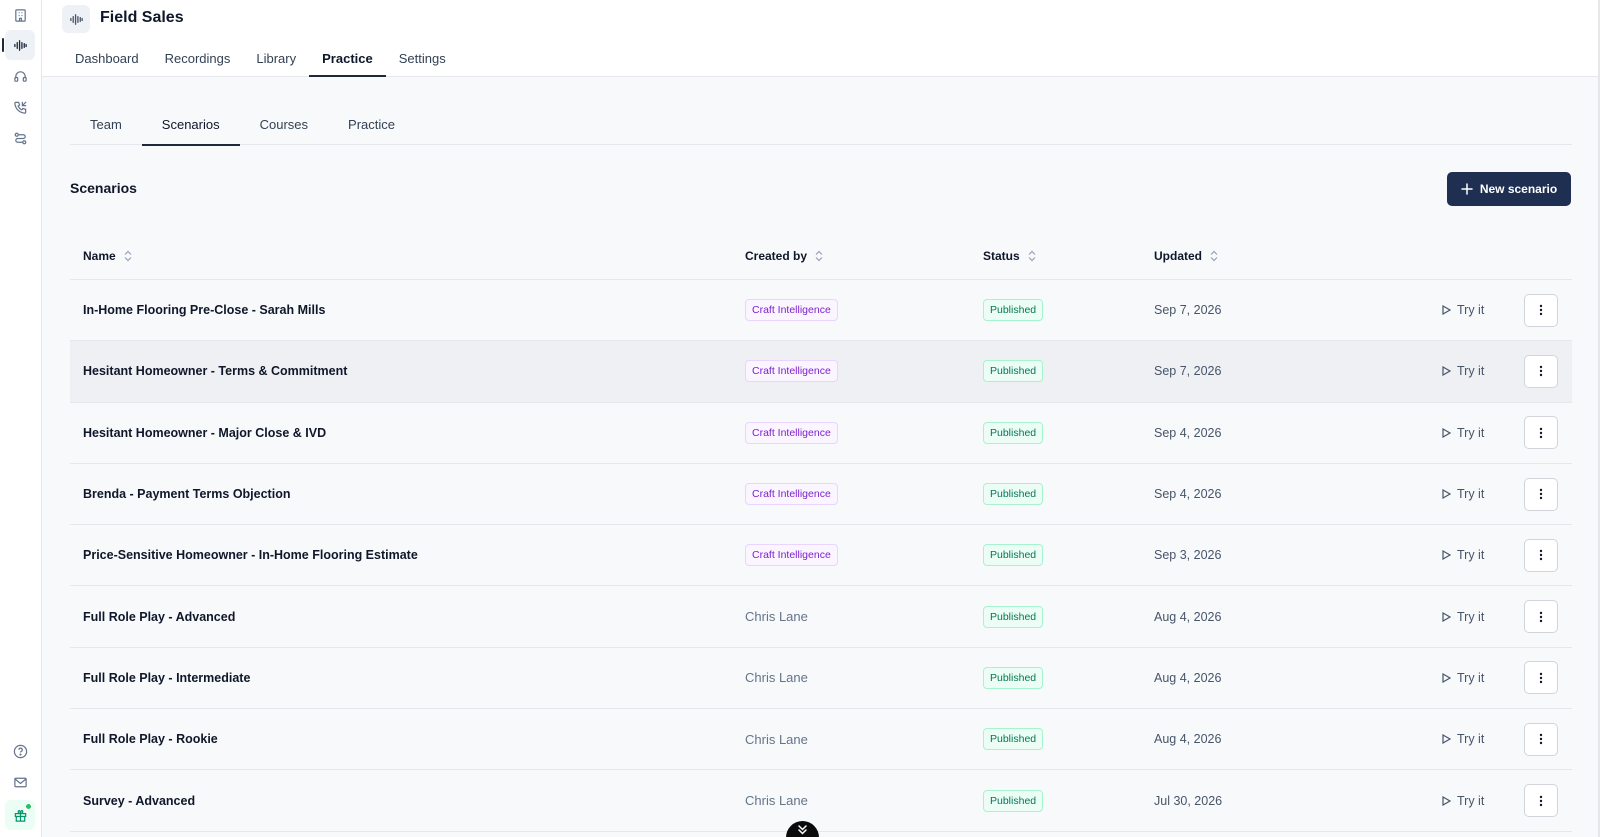  What do you see at coordinates (422, 58) in the screenshot?
I see `tab-settings: Settings` at bounding box center [422, 58].